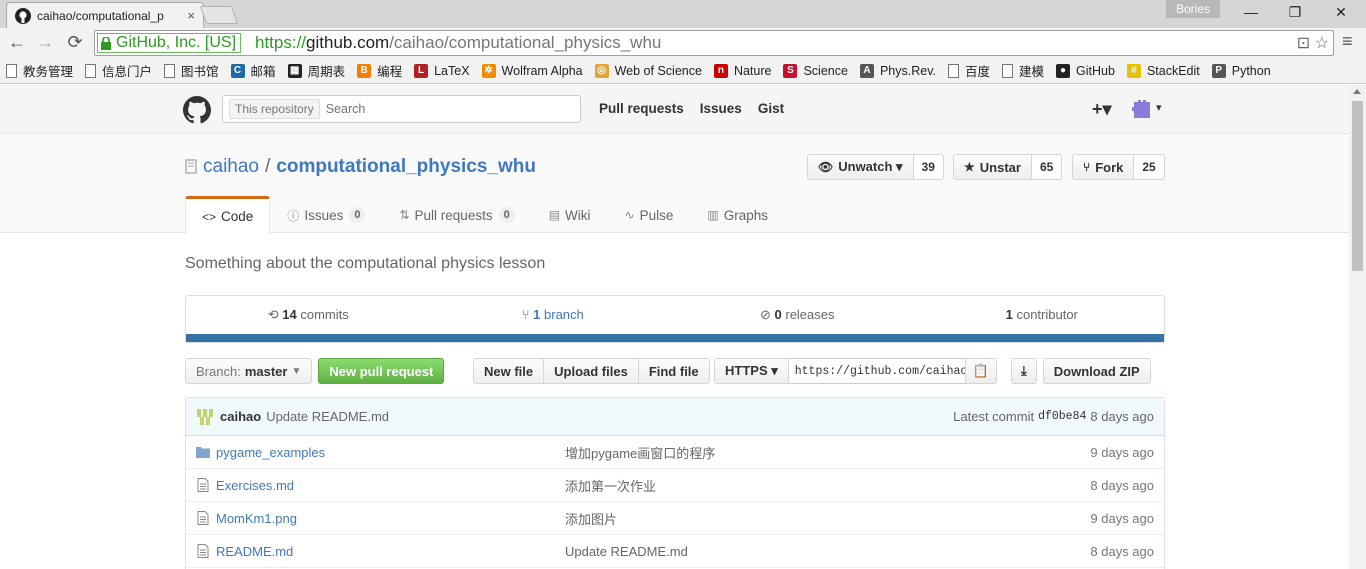 The image size is (1366, 569). What do you see at coordinates (1042, 315) in the screenshot?
I see `contributors-link: 1 contributor` at bounding box center [1042, 315].